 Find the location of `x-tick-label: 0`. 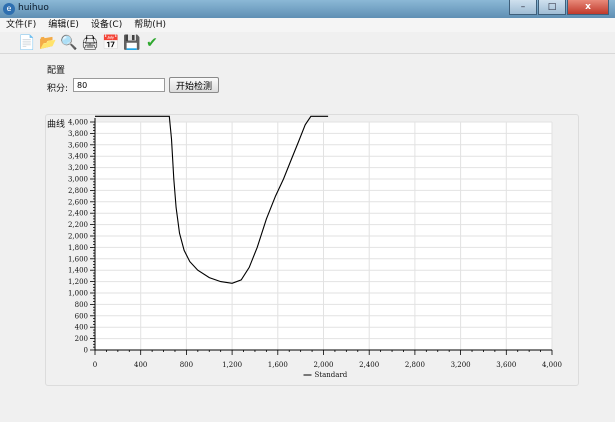

x-tick-label: 0 is located at coordinates (95, 365).